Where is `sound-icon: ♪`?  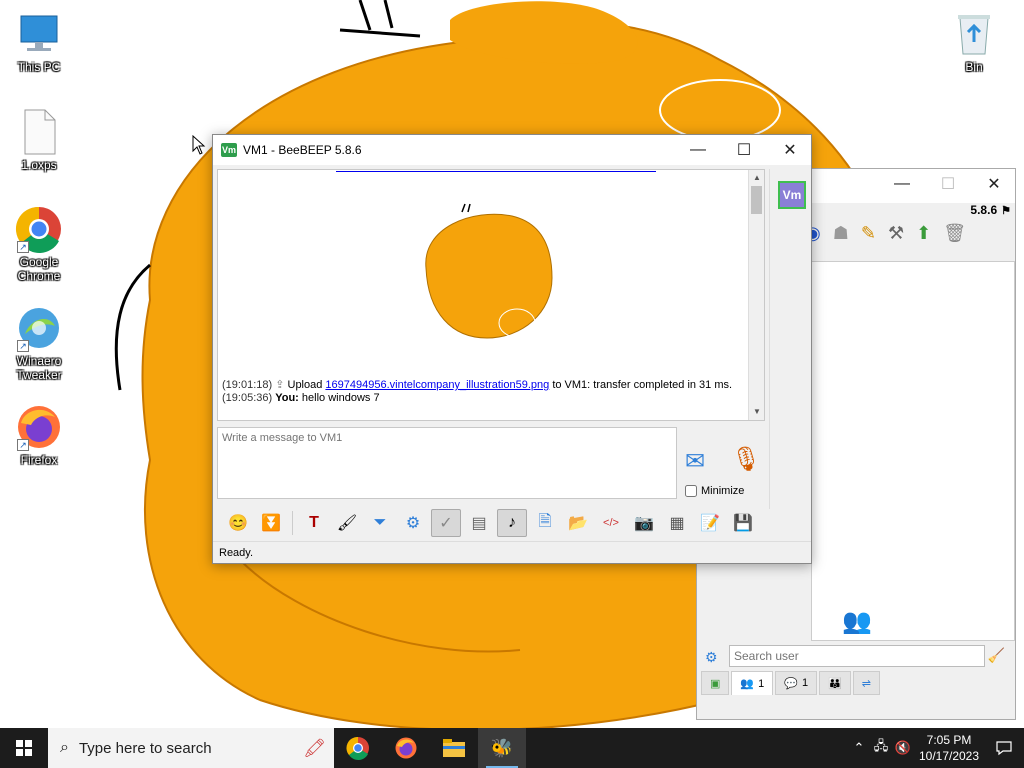
sound-icon: ♪ is located at coordinates (512, 523).